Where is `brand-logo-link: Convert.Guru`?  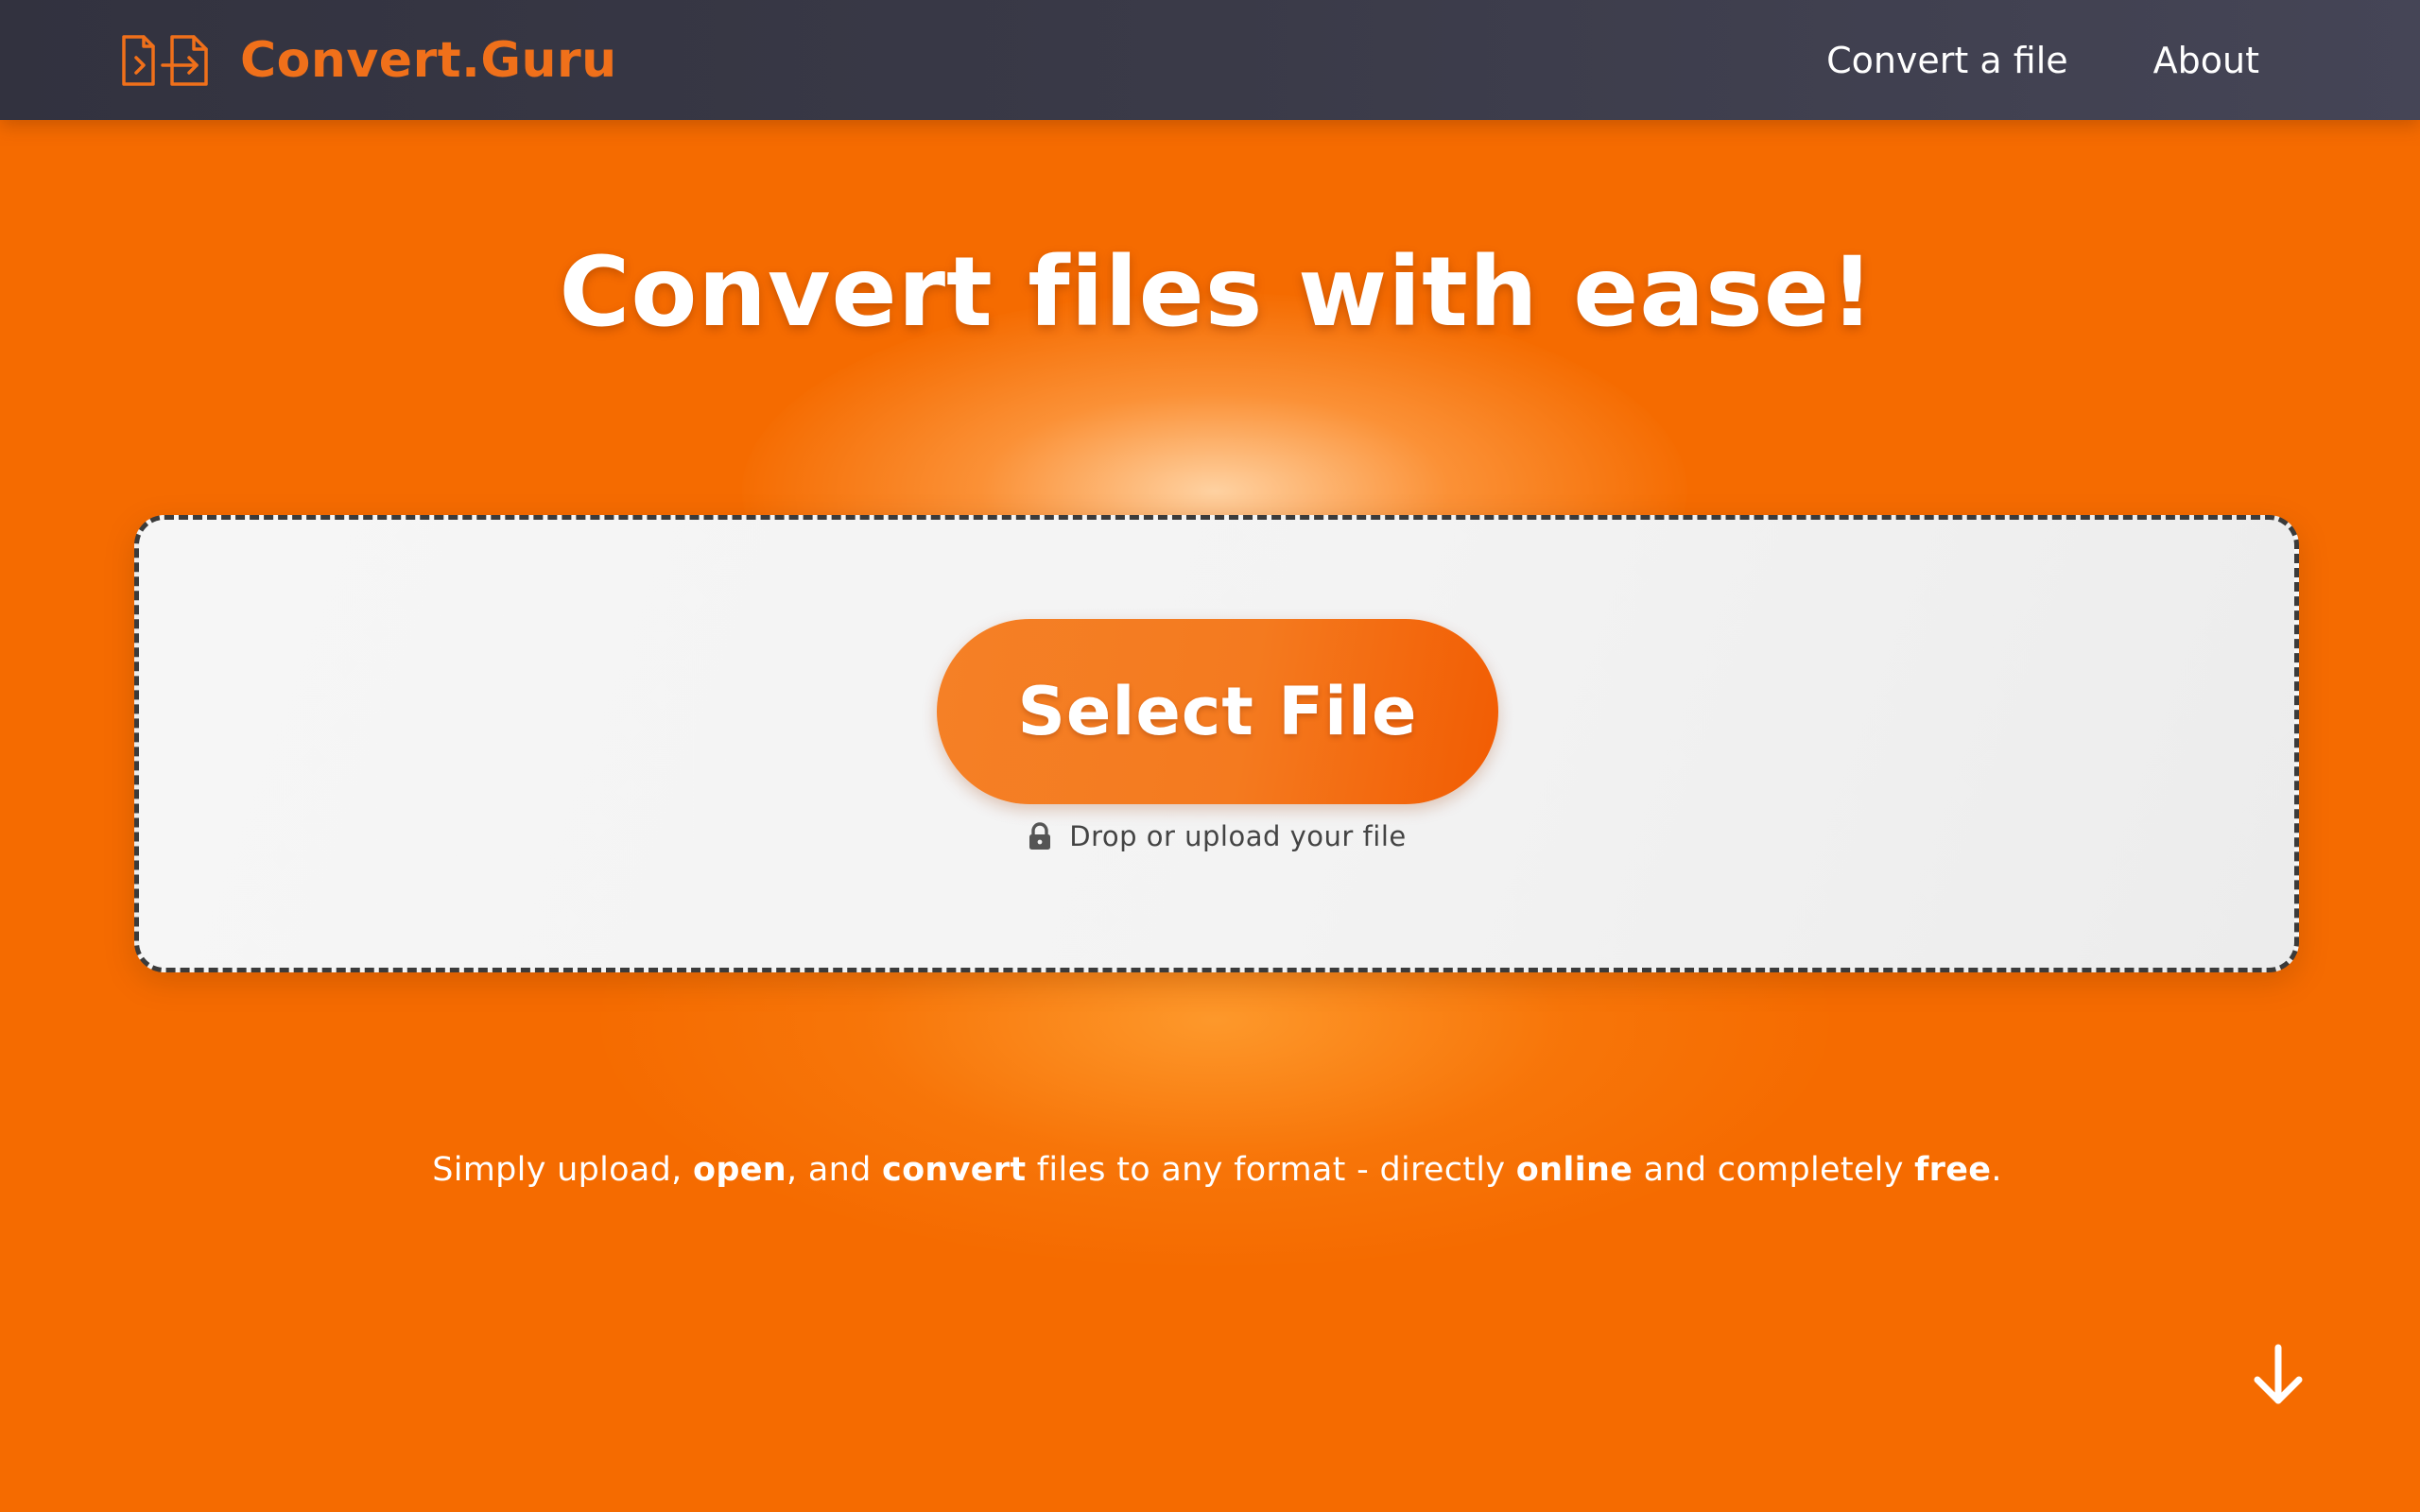
brand-logo-link: Convert.Guru is located at coordinates (369, 60).